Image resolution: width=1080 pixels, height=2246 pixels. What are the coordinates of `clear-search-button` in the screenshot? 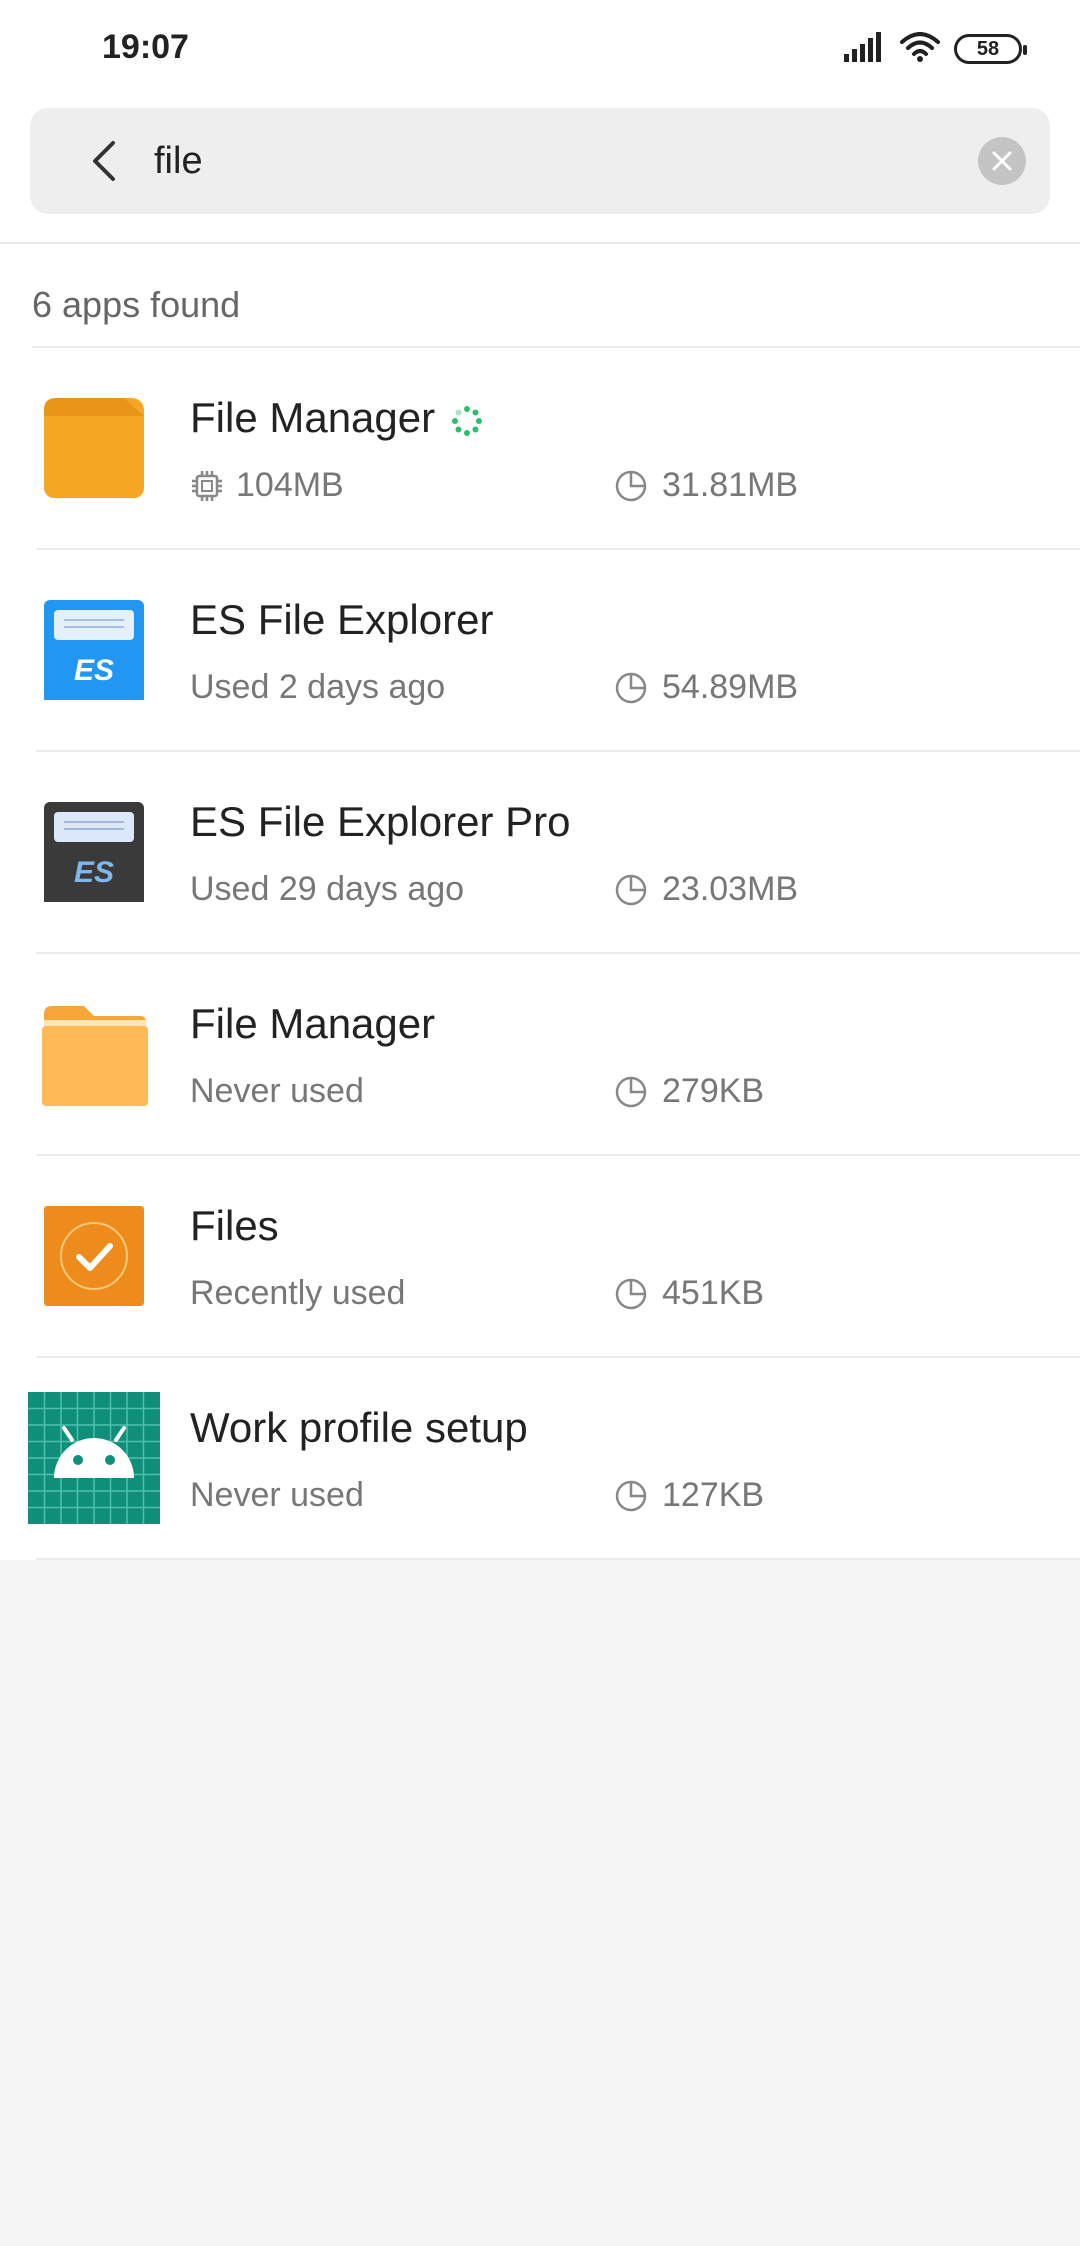 It's located at (1002, 161).